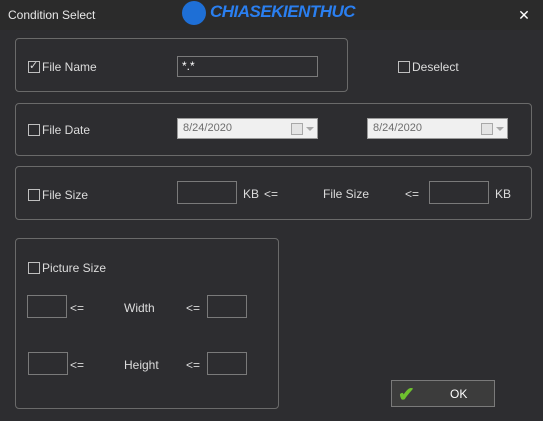 The height and width of the screenshot is (421, 543). What do you see at coordinates (194, 13) in the screenshot?
I see `logo-icon` at bounding box center [194, 13].